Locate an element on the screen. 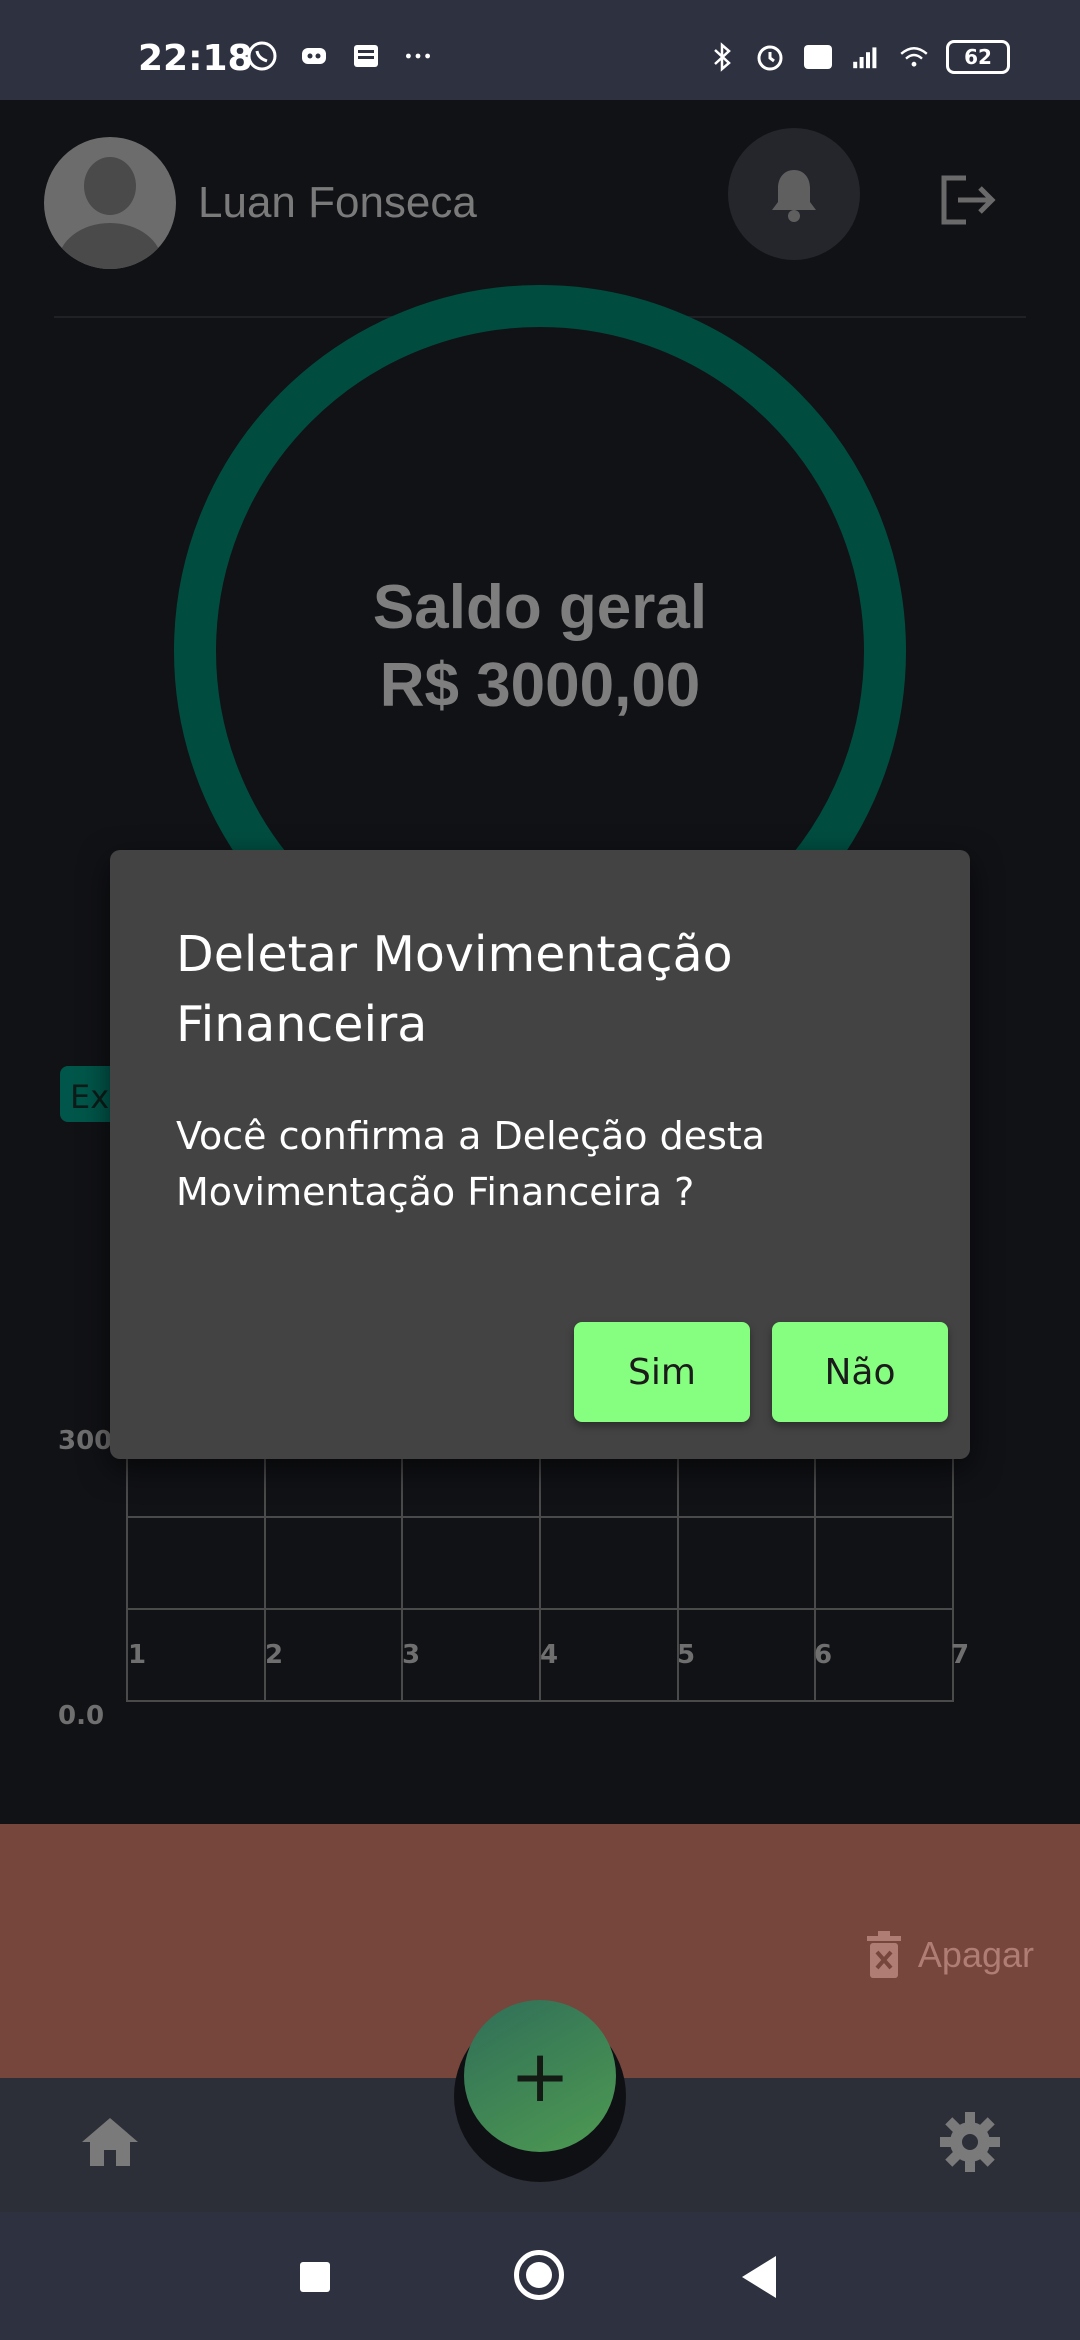  confirm-button: Sim is located at coordinates (662, 1372).